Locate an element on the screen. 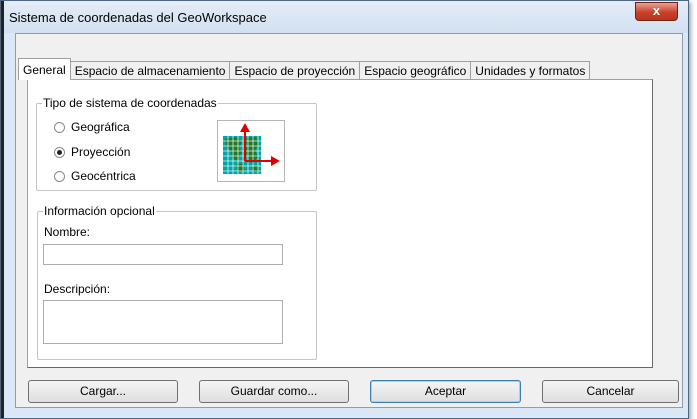 This screenshot has height=419, width=697. accept-button: Aceptar is located at coordinates (445, 391).